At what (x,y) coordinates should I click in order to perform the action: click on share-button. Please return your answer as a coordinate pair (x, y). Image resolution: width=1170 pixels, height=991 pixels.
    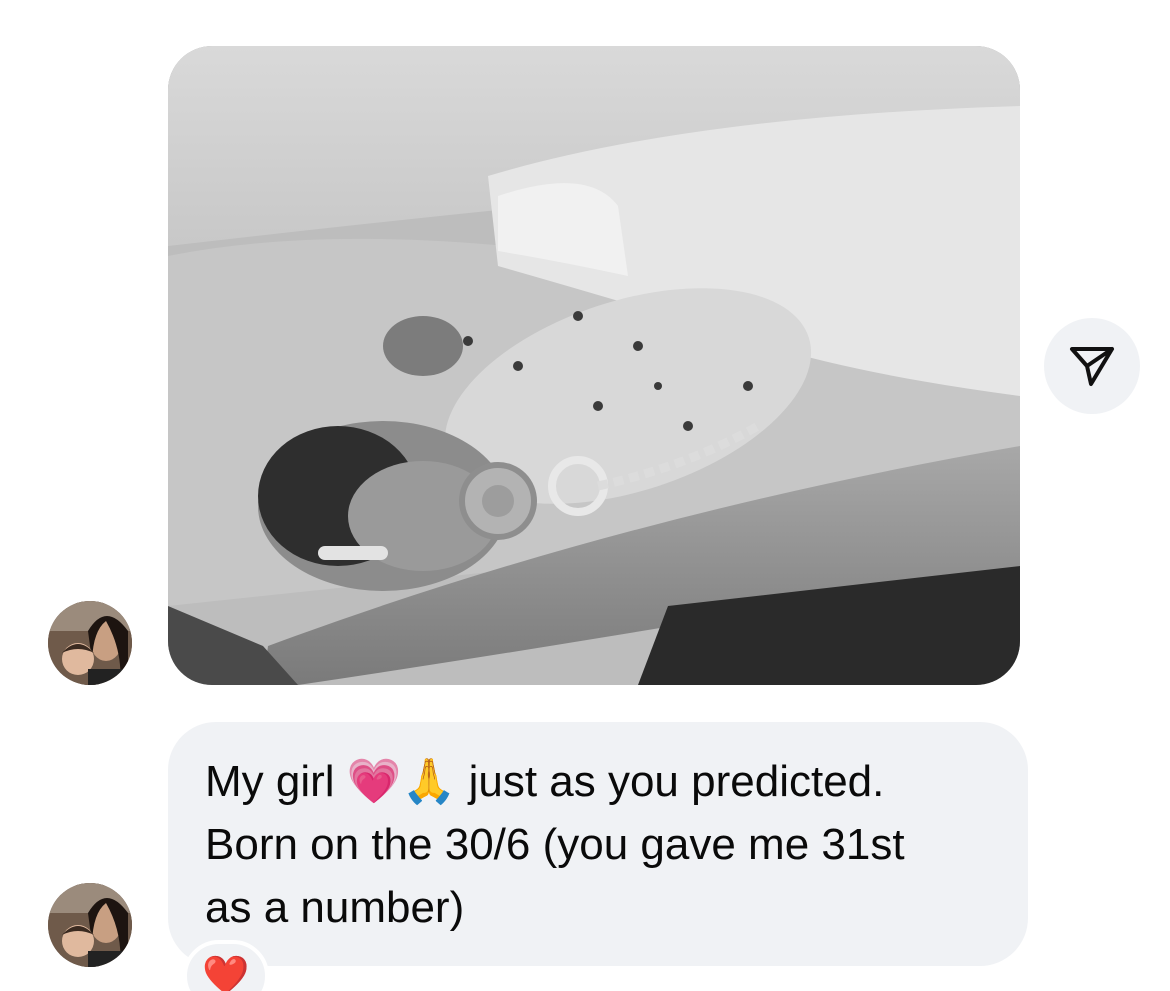
    Looking at the image, I should click on (1092, 366).